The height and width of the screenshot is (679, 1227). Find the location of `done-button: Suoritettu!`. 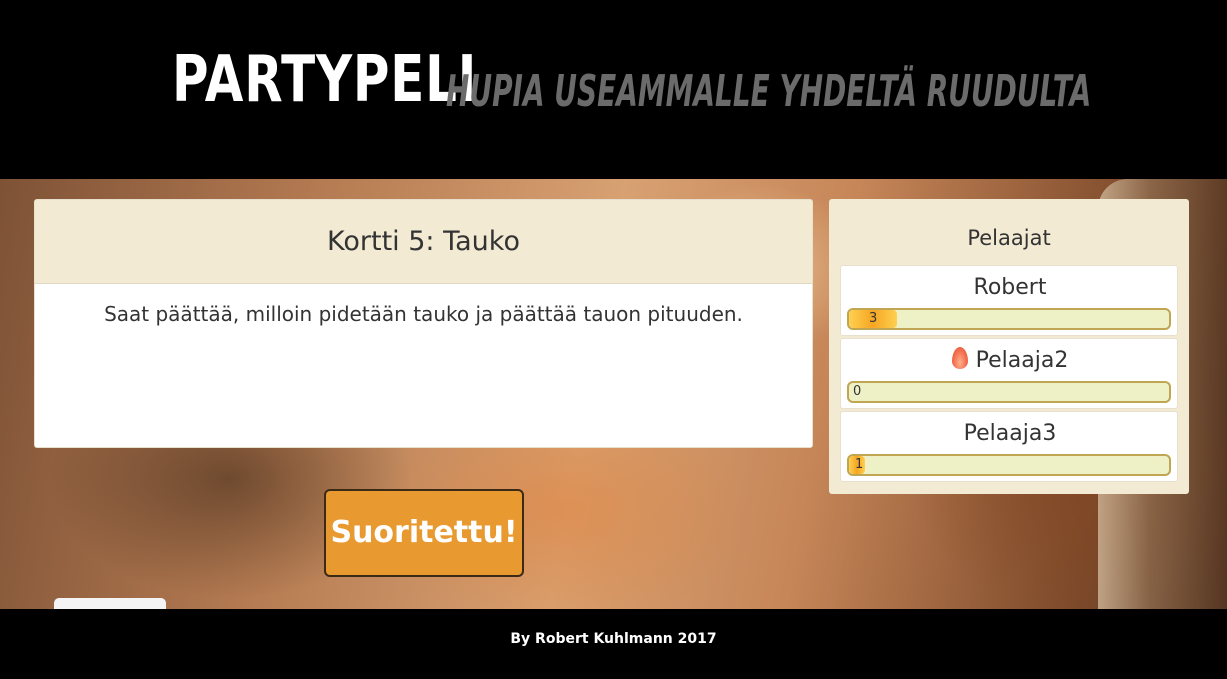

done-button: Suoritettu! is located at coordinates (424, 533).